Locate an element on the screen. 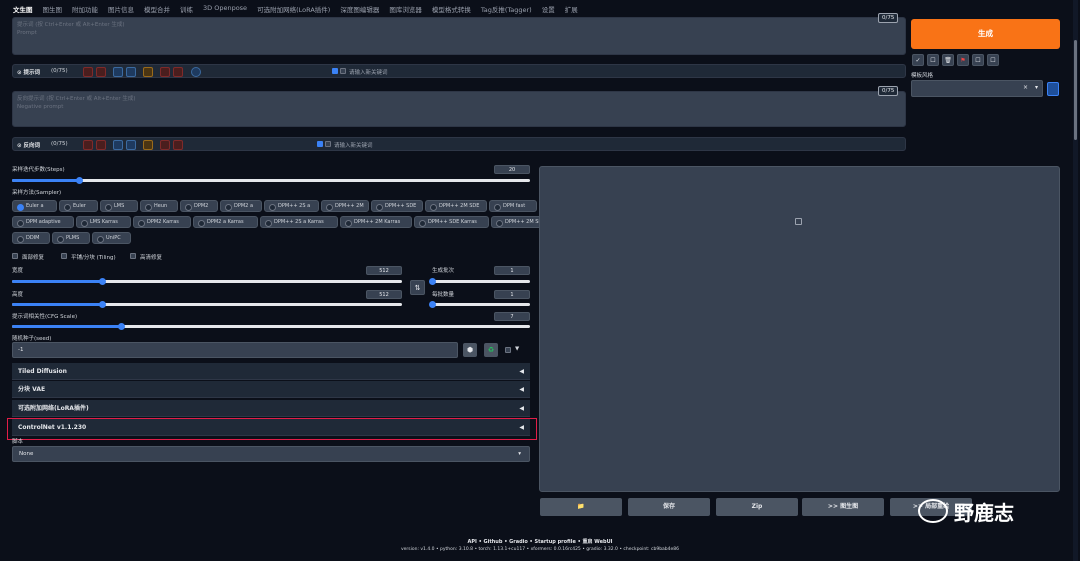 This screenshot has width=1080, height=561. sampler-option-12: LMS Karras is located at coordinates (103, 222).